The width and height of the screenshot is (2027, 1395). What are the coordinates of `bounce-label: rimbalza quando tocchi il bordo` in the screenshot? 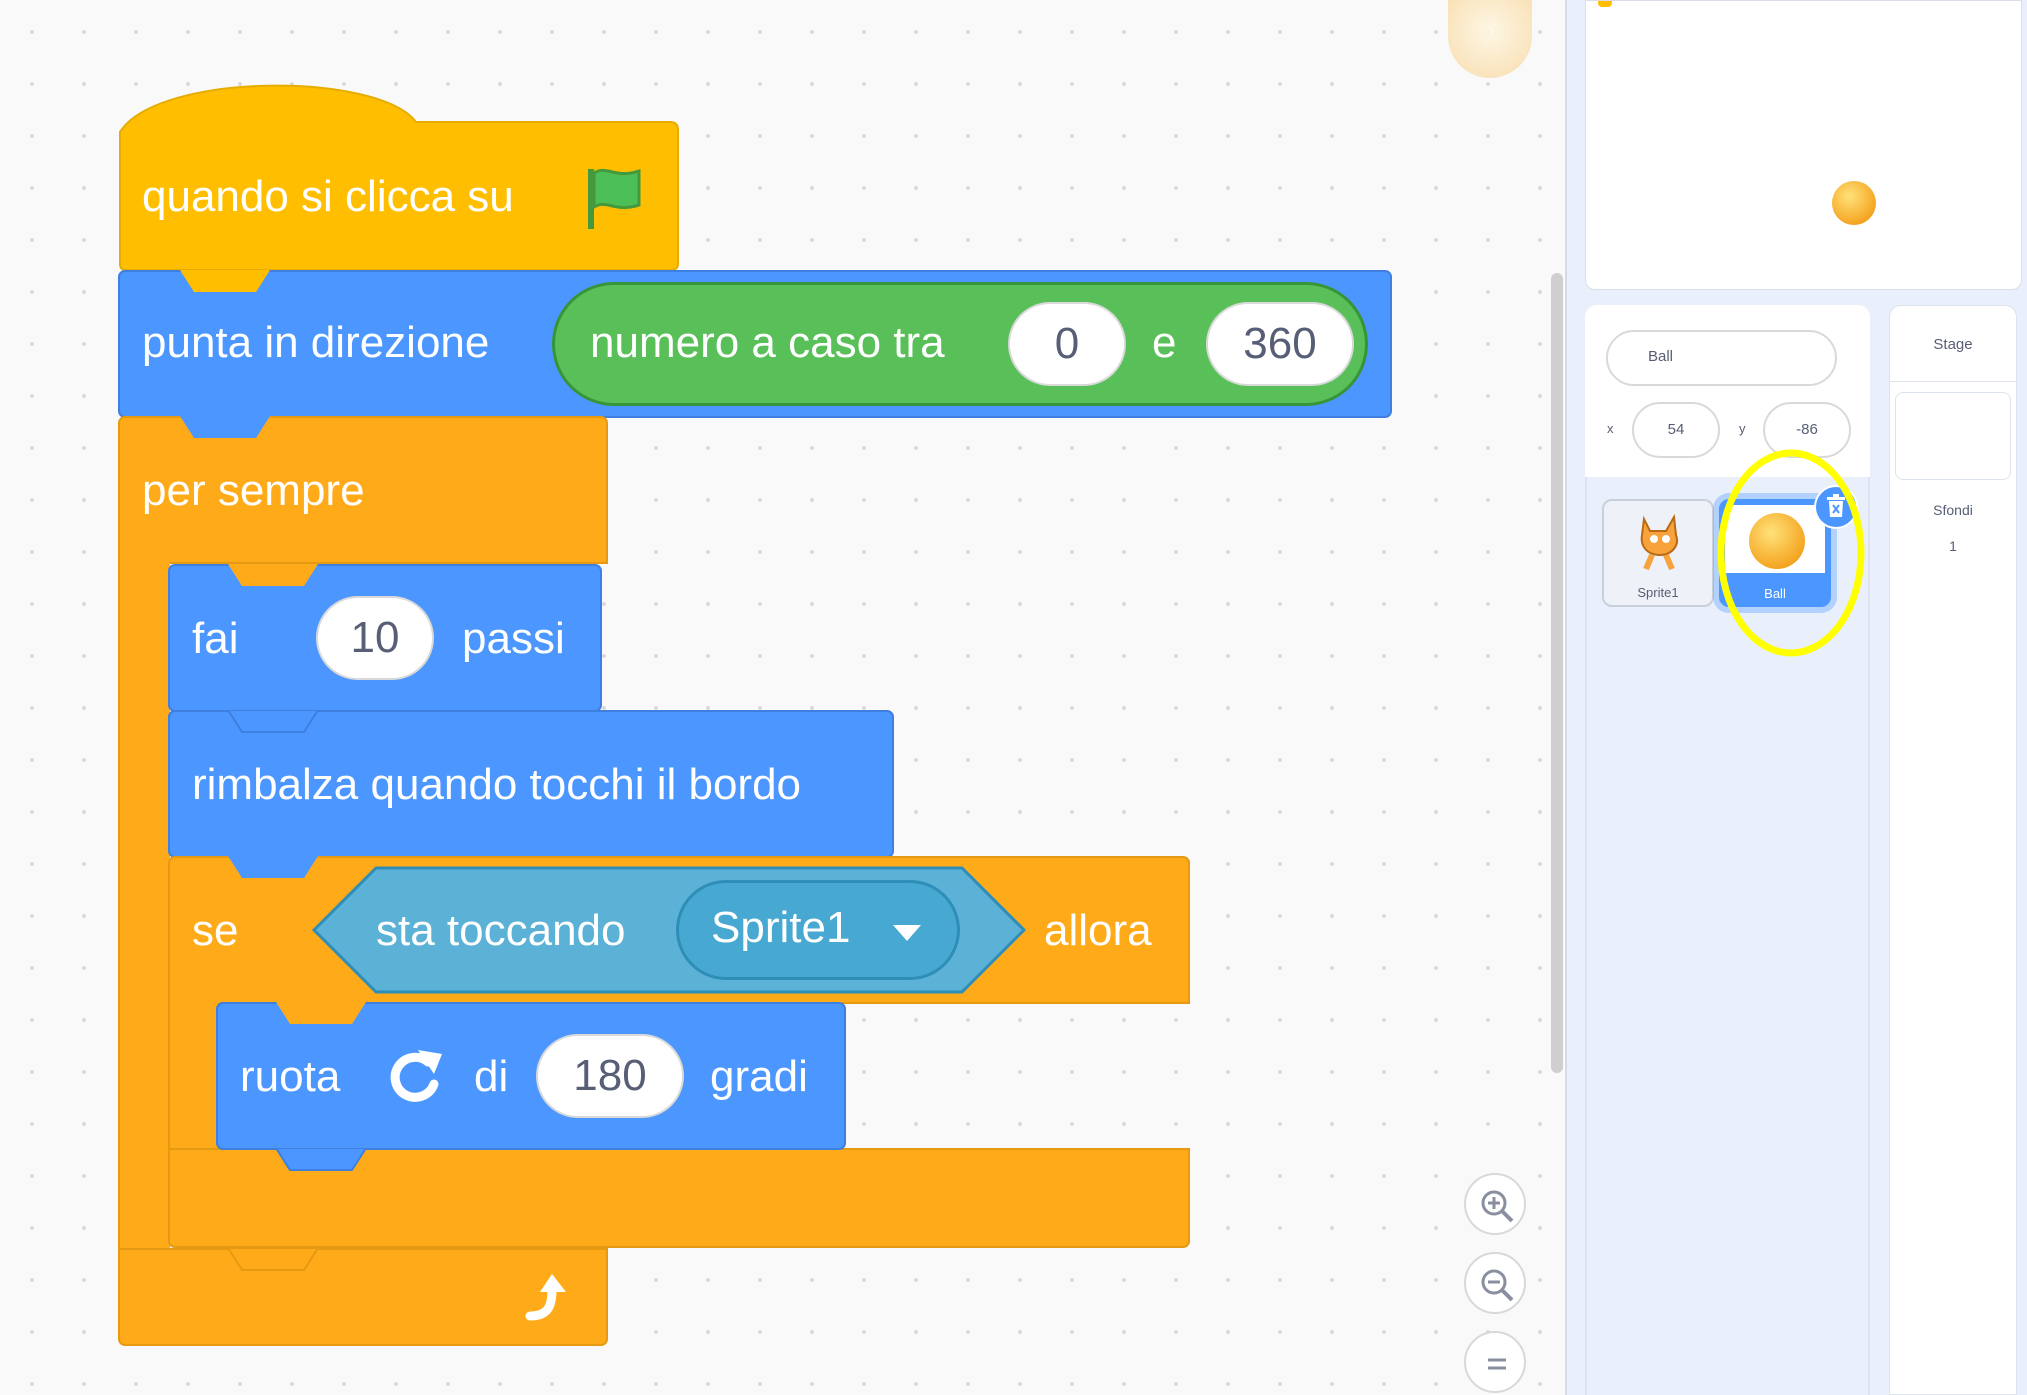 It's located at (497, 784).